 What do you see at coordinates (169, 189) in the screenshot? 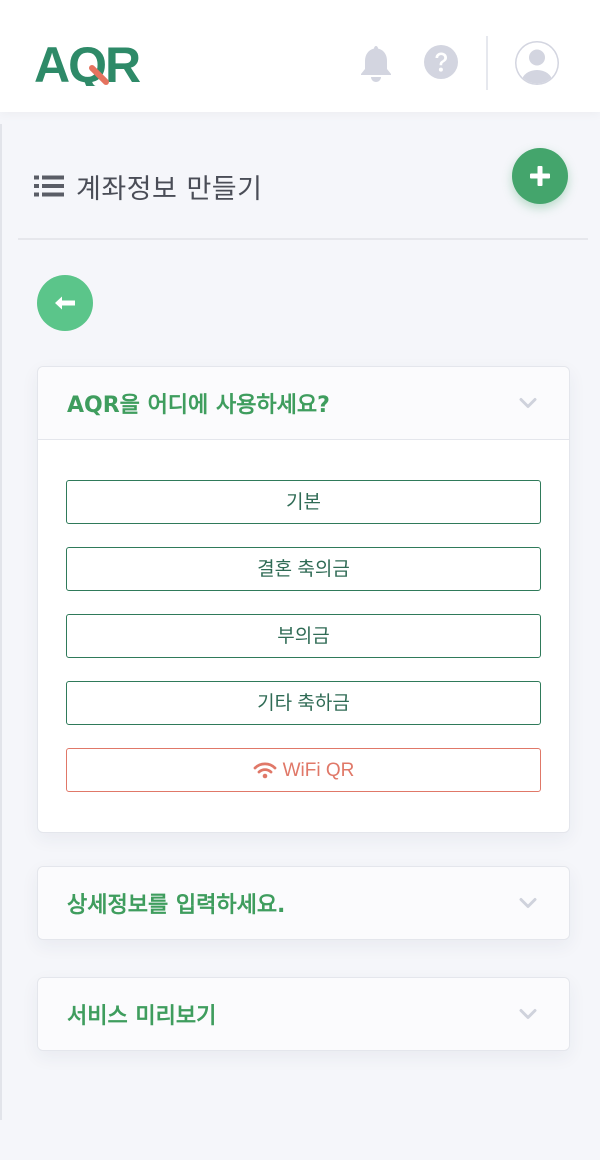
I see `page-title: 계좌정보 만들기` at bounding box center [169, 189].